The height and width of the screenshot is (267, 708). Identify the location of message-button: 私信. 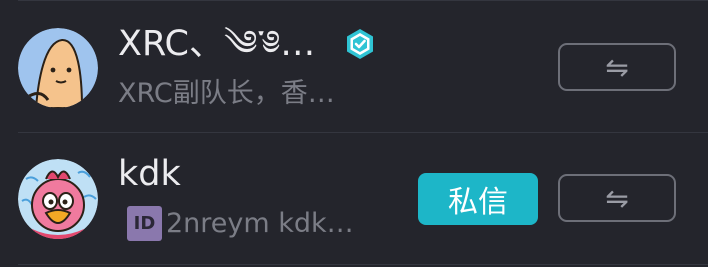
(478, 199).